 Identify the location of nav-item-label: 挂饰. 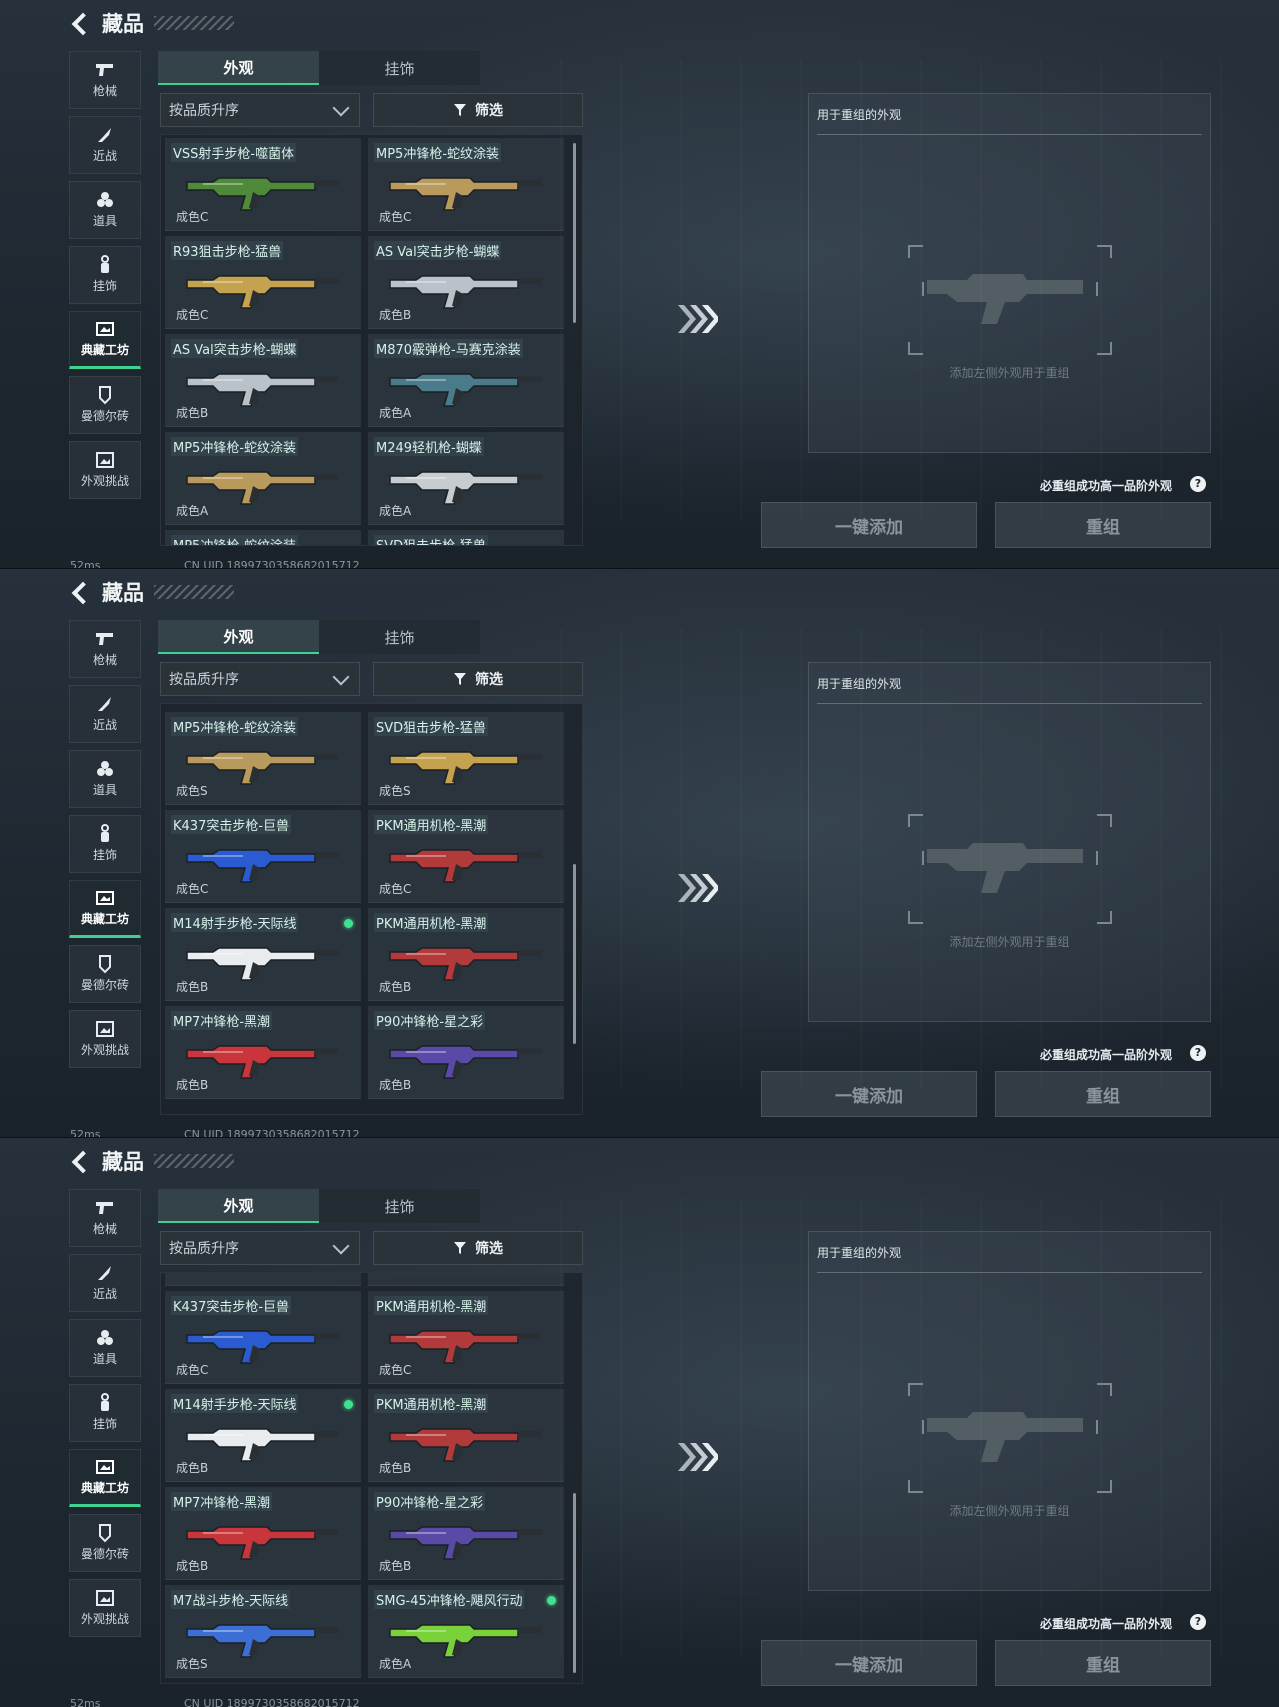
(104, 855).